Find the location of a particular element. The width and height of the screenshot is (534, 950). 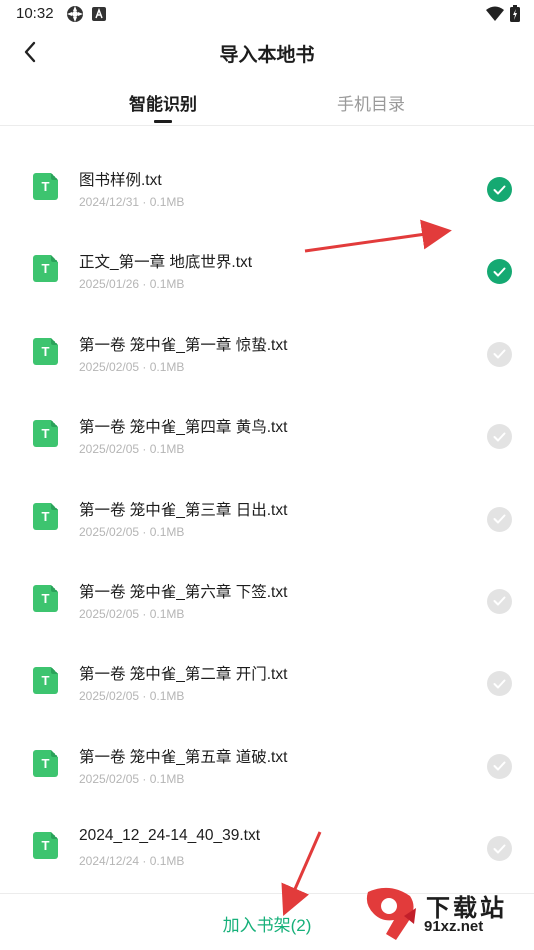

page-title: 导入本地书 is located at coordinates (267, 55).